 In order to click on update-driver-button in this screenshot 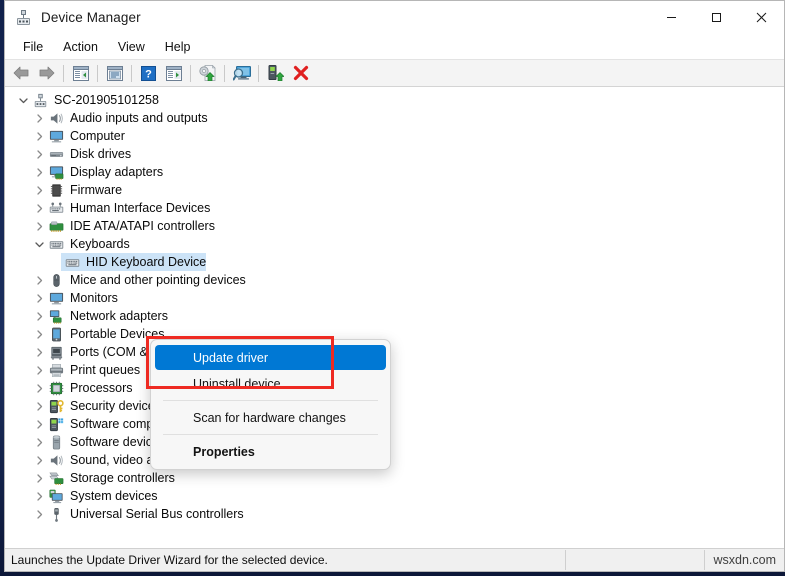, I will do `click(207, 73)`.